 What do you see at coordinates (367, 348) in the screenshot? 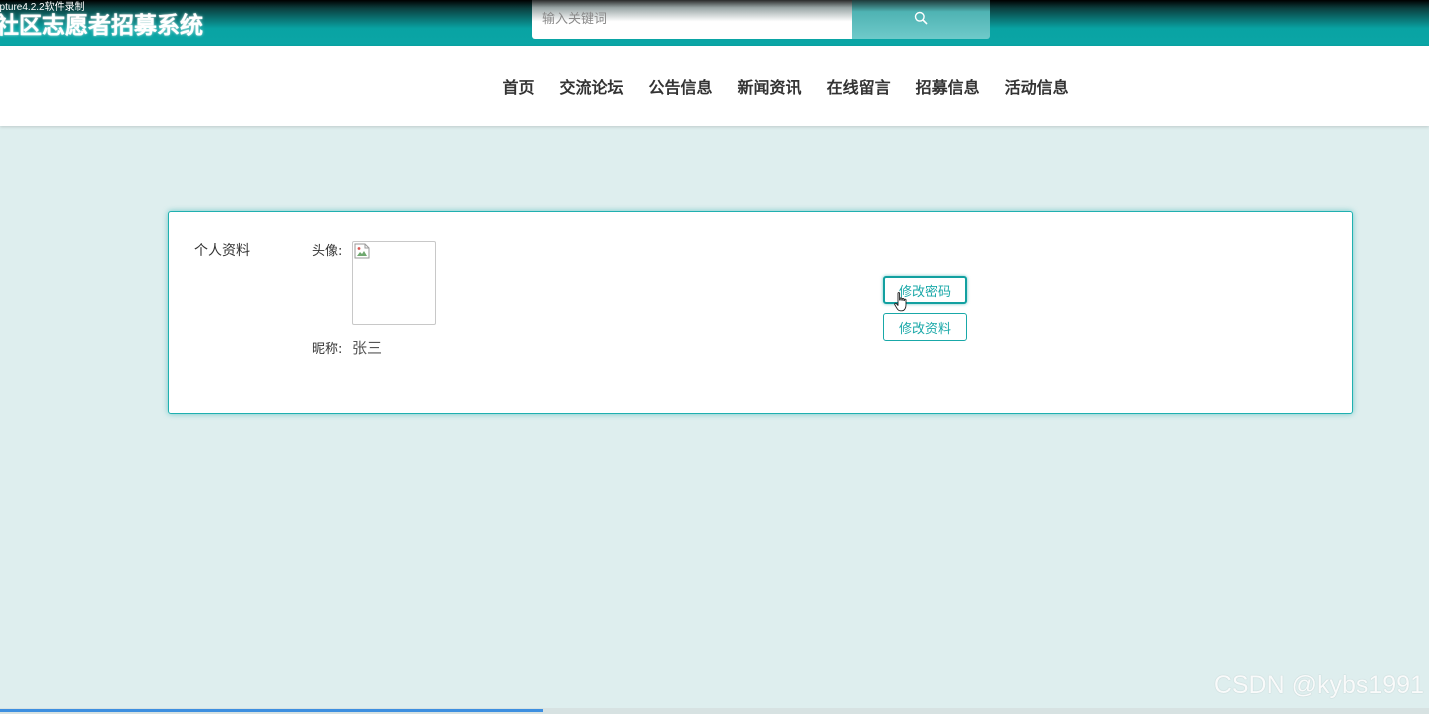
I see `nickname-value: 张三` at bounding box center [367, 348].